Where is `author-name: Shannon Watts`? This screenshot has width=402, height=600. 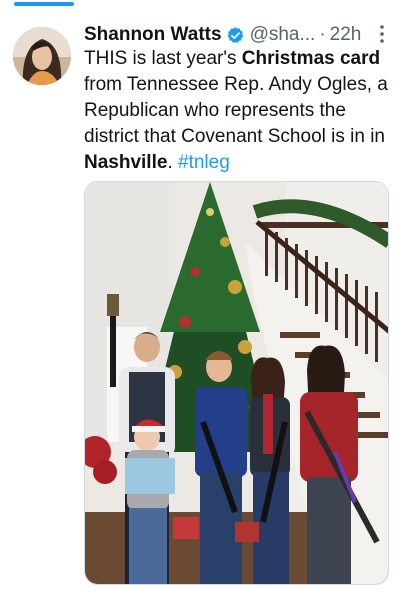 author-name: Shannon Watts is located at coordinates (153, 35).